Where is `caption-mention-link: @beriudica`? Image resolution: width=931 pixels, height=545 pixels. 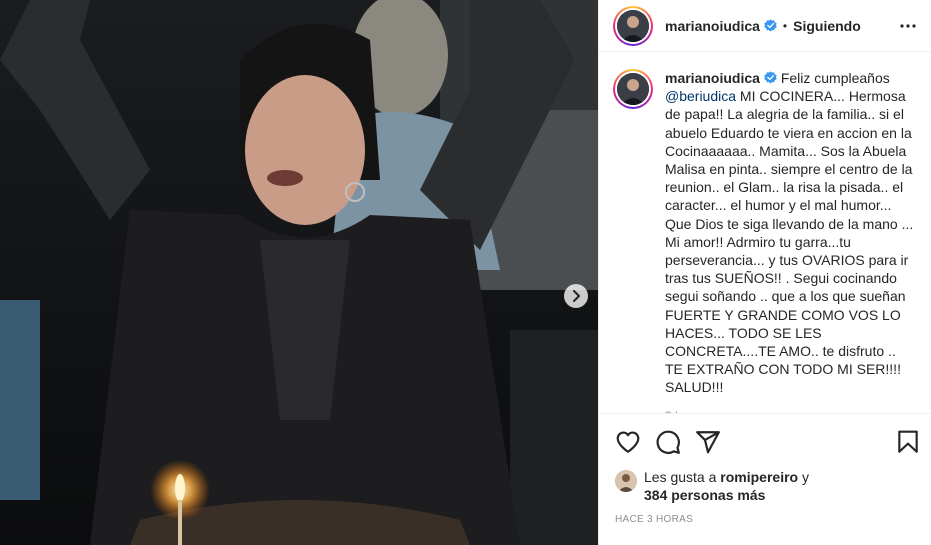
caption-mention-link: @beriudica is located at coordinates (700, 96).